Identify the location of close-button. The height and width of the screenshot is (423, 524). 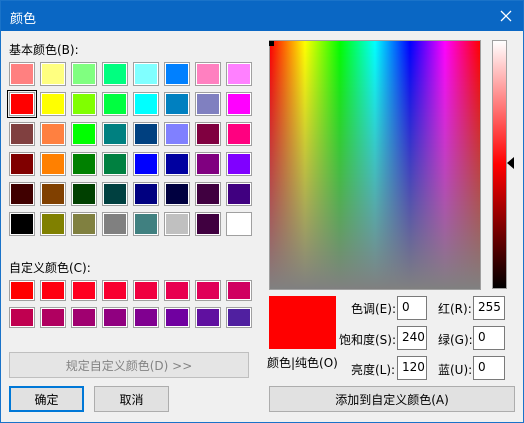
(506, 16).